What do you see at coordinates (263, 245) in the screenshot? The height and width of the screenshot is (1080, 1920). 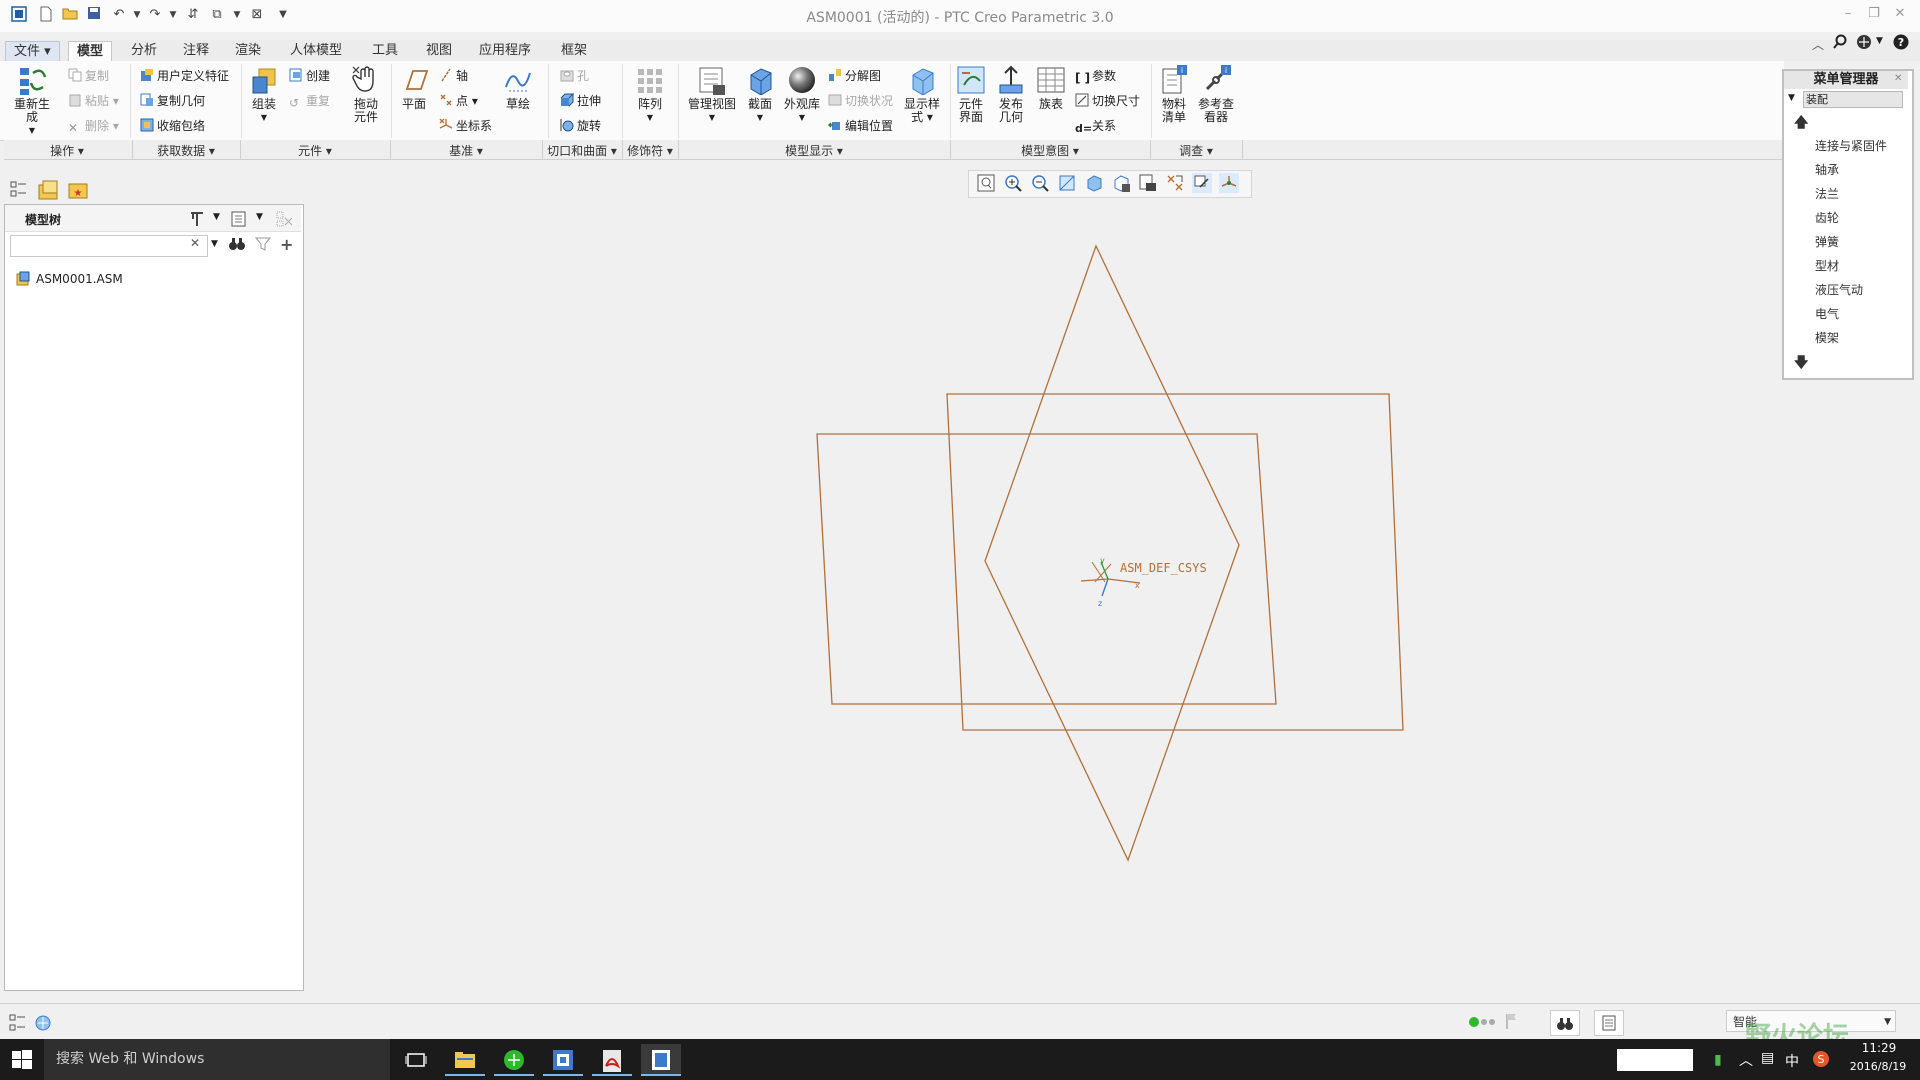 I see `filter-icon` at bounding box center [263, 245].